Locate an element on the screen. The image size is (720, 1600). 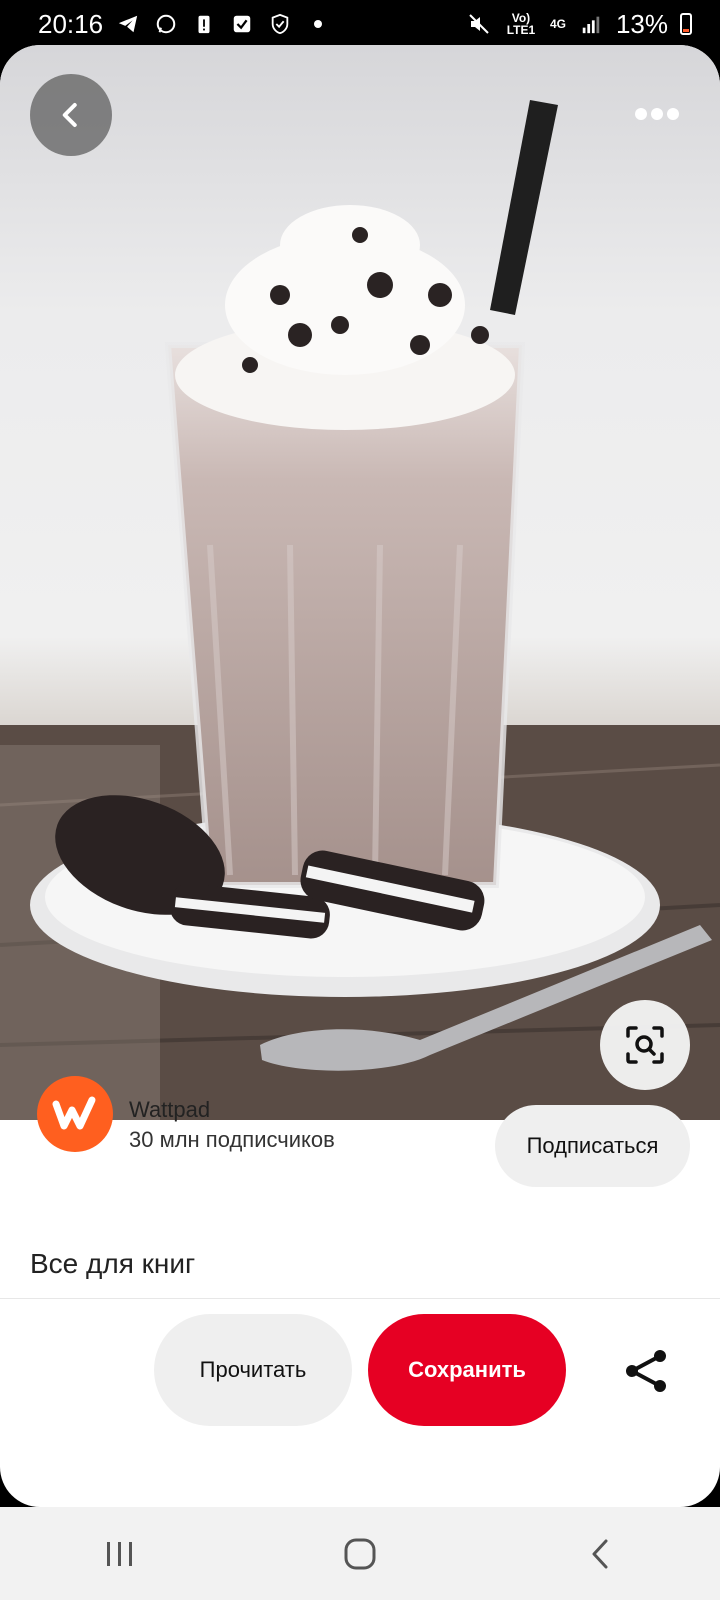
mute-icon is located at coordinates (479, 24).